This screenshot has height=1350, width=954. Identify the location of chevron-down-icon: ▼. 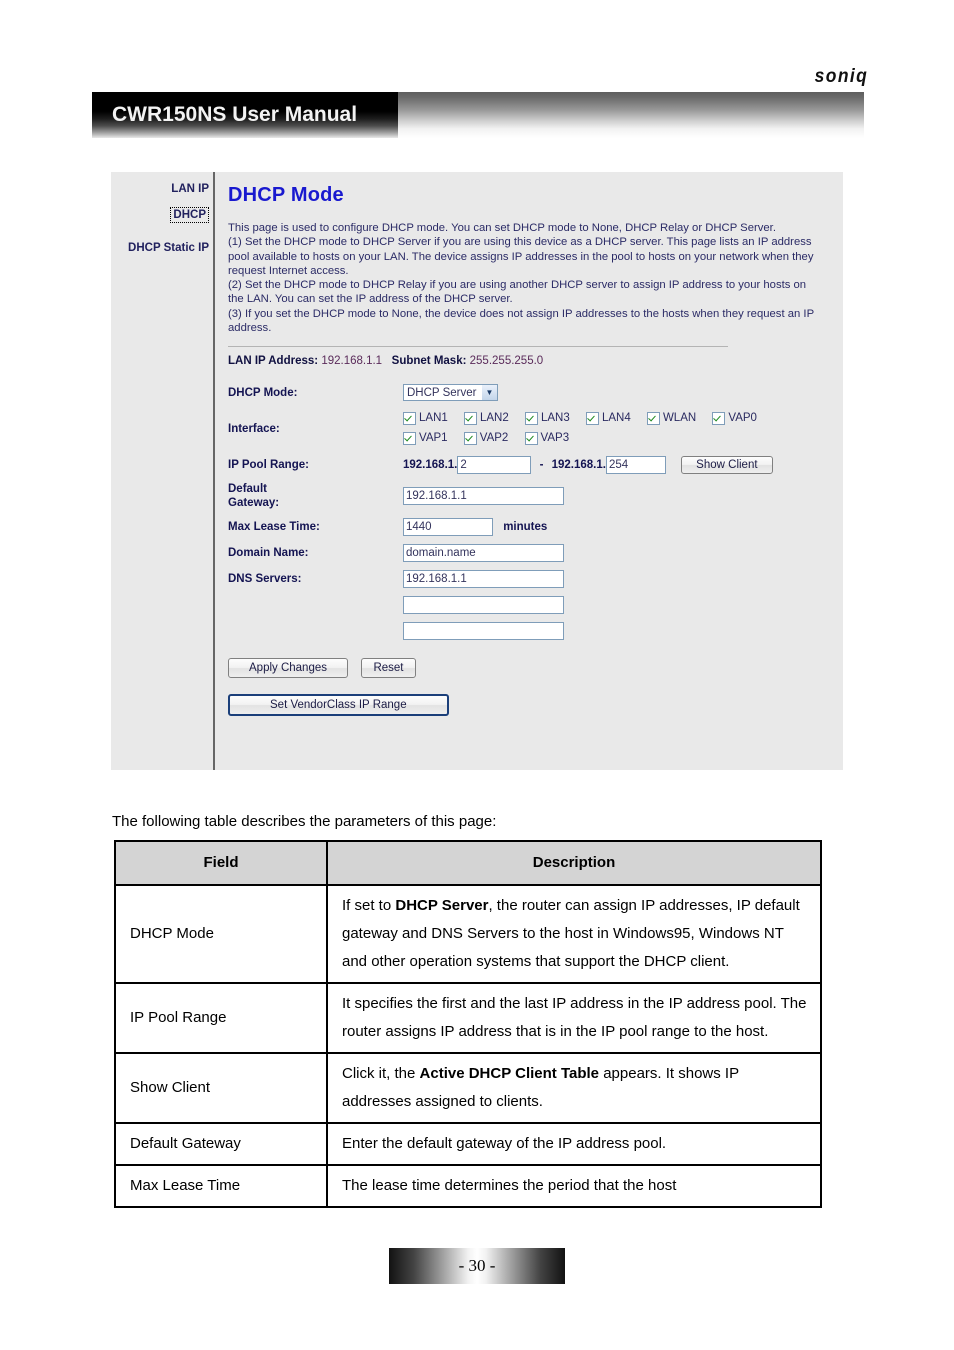
(489, 393).